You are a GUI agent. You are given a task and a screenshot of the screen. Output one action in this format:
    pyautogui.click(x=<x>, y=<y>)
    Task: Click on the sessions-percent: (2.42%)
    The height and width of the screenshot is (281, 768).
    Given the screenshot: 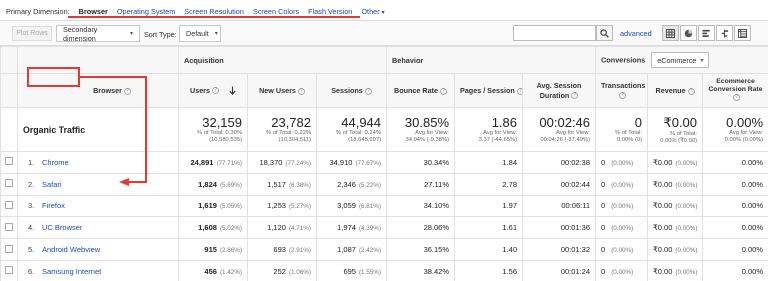 What is the action you would take?
    pyautogui.click(x=370, y=251)
    